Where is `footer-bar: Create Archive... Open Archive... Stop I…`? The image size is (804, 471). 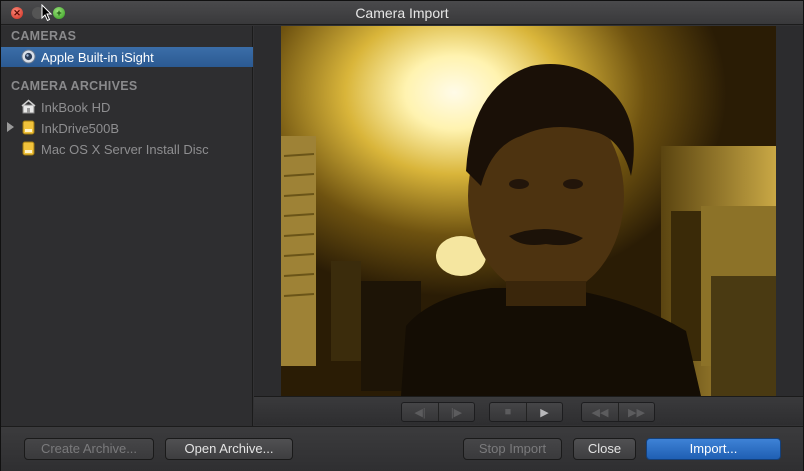
footer-bar: Create Archive... Open Archive... Stop I… is located at coordinates (402, 448).